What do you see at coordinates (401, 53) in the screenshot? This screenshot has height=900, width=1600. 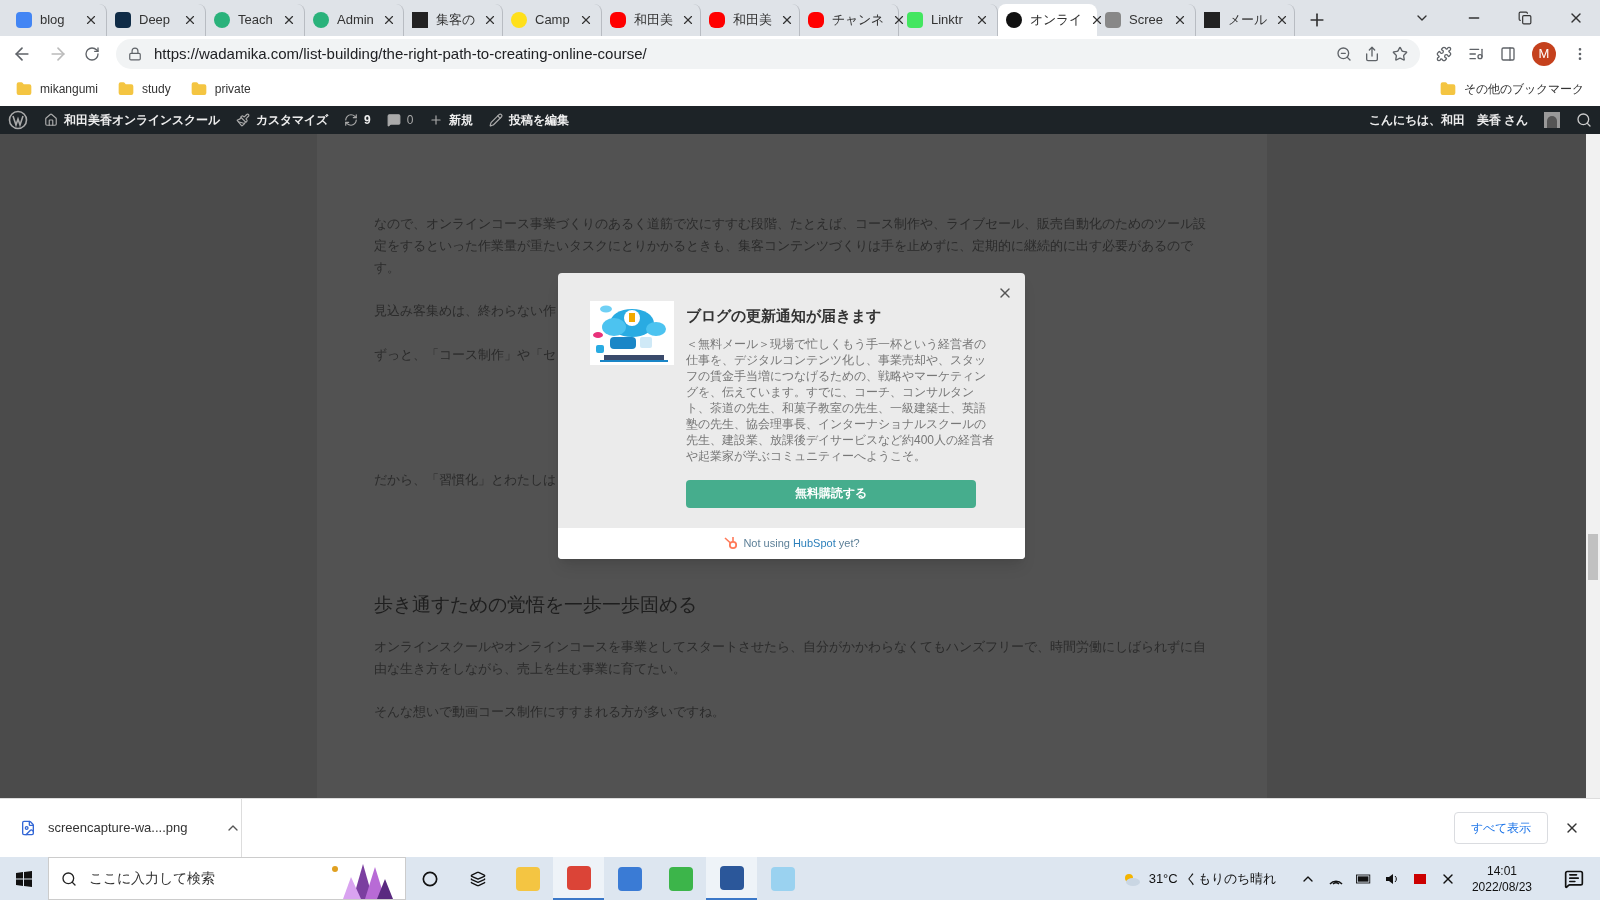 I see `url-text: https://wadamika.com/list-building/the-right-path-to-creating-online-course/` at bounding box center [401, 53].